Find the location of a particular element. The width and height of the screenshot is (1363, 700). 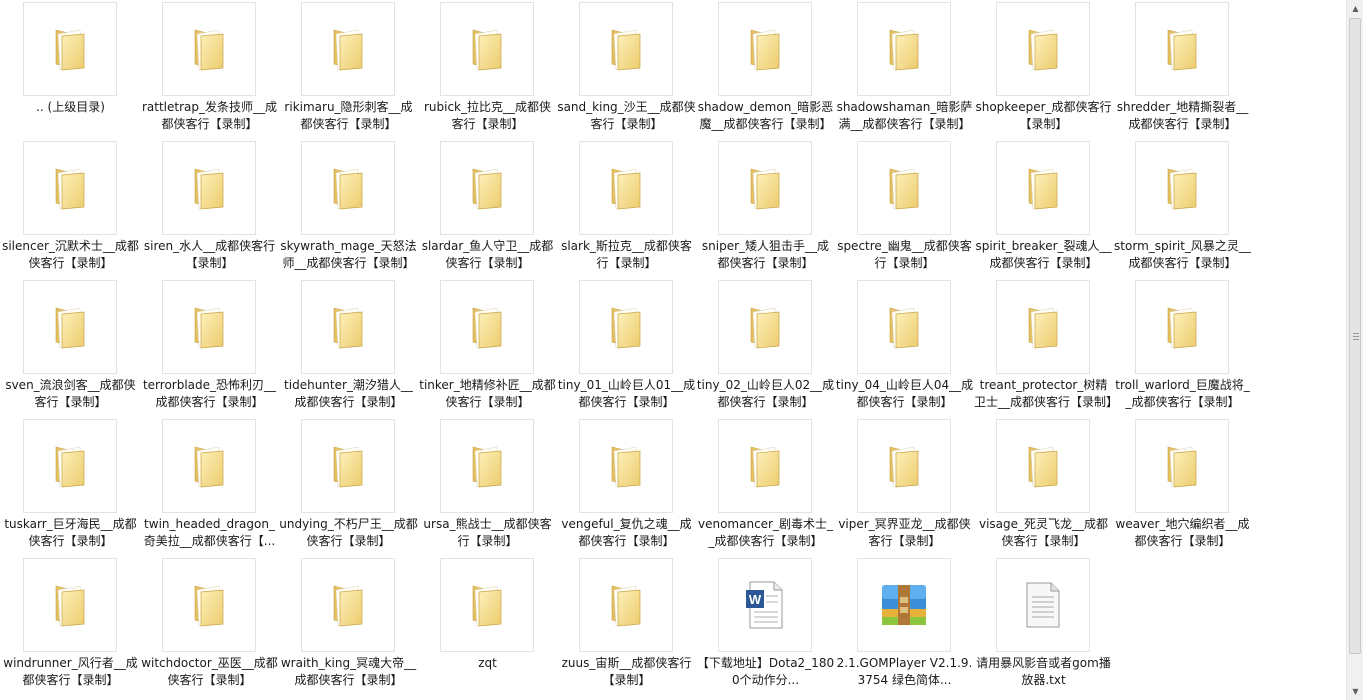

svg-text: W is located at coordinates (755, 599).